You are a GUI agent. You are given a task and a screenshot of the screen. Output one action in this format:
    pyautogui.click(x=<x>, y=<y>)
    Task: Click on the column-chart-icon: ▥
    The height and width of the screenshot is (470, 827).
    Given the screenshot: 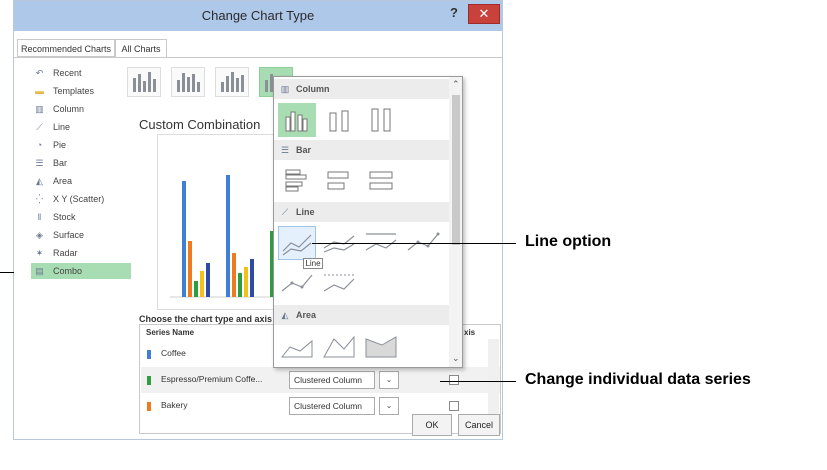 What is the action you would take?
    pyautogui.click(x=285, y=89)
    